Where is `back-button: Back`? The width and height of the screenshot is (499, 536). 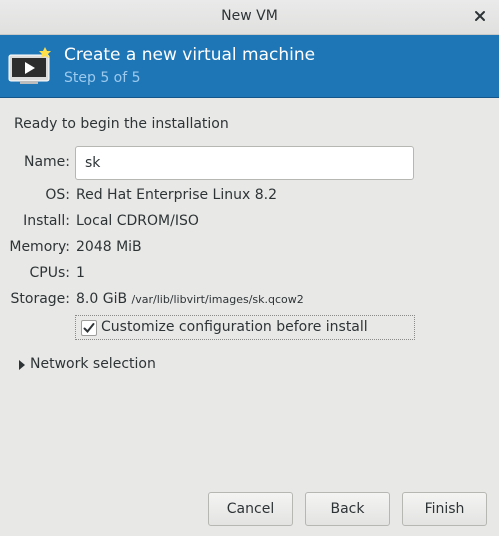
back-button: Back is located at coordinates (347, 509).